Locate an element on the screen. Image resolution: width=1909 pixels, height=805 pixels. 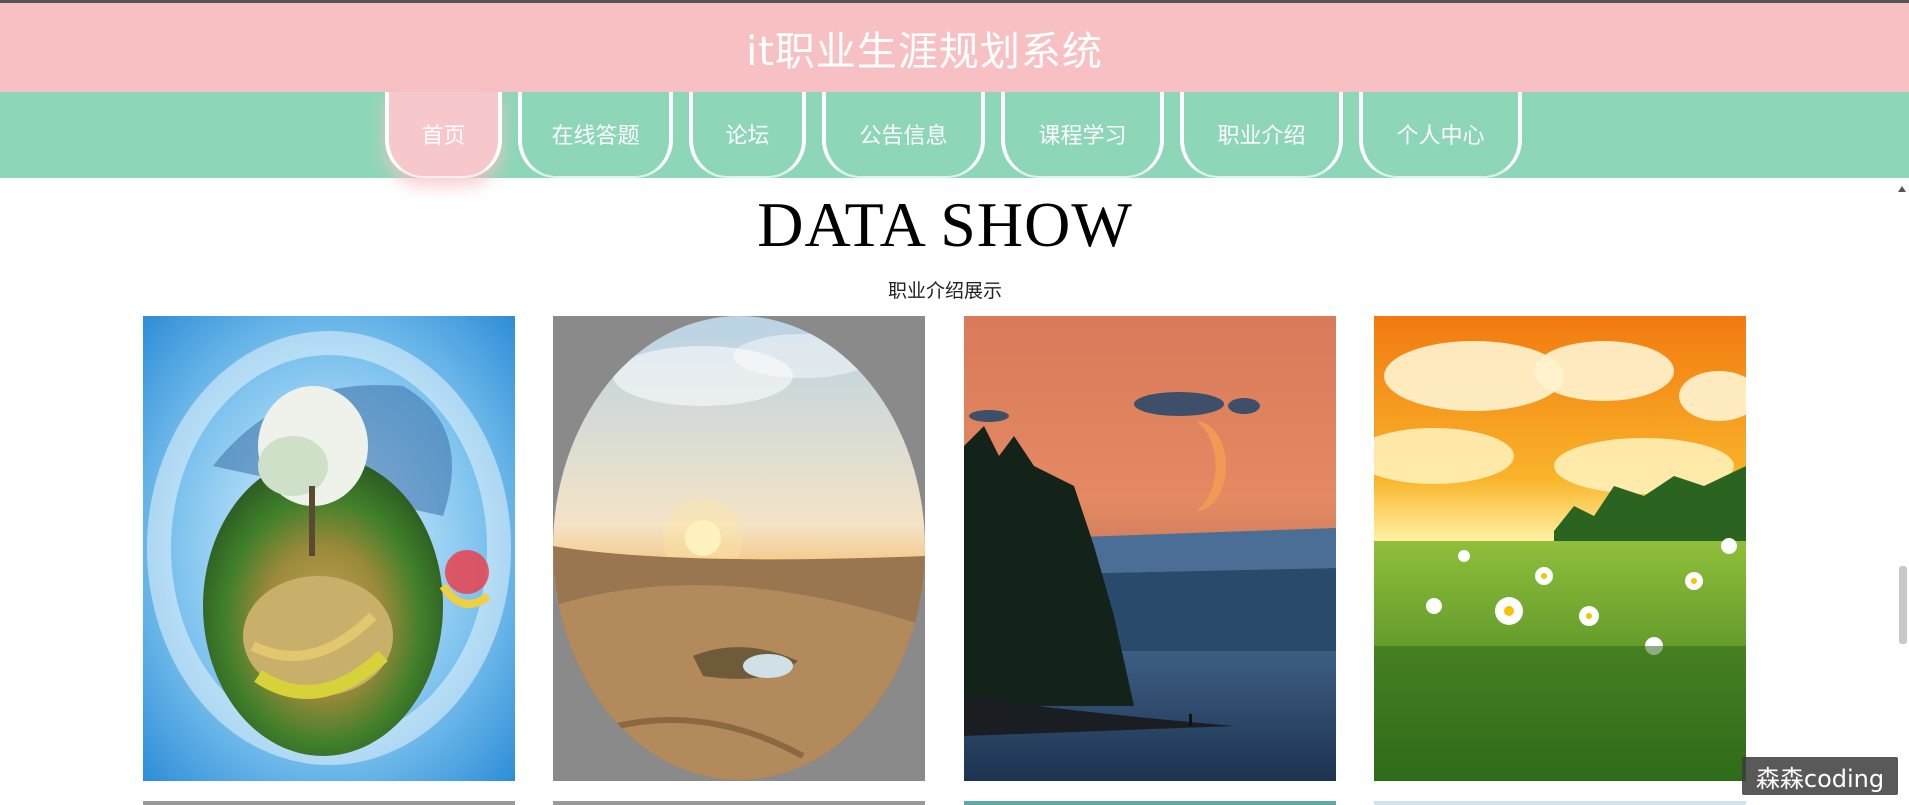
gallery-item-tiny-planet is located at coordinates (329, 548).